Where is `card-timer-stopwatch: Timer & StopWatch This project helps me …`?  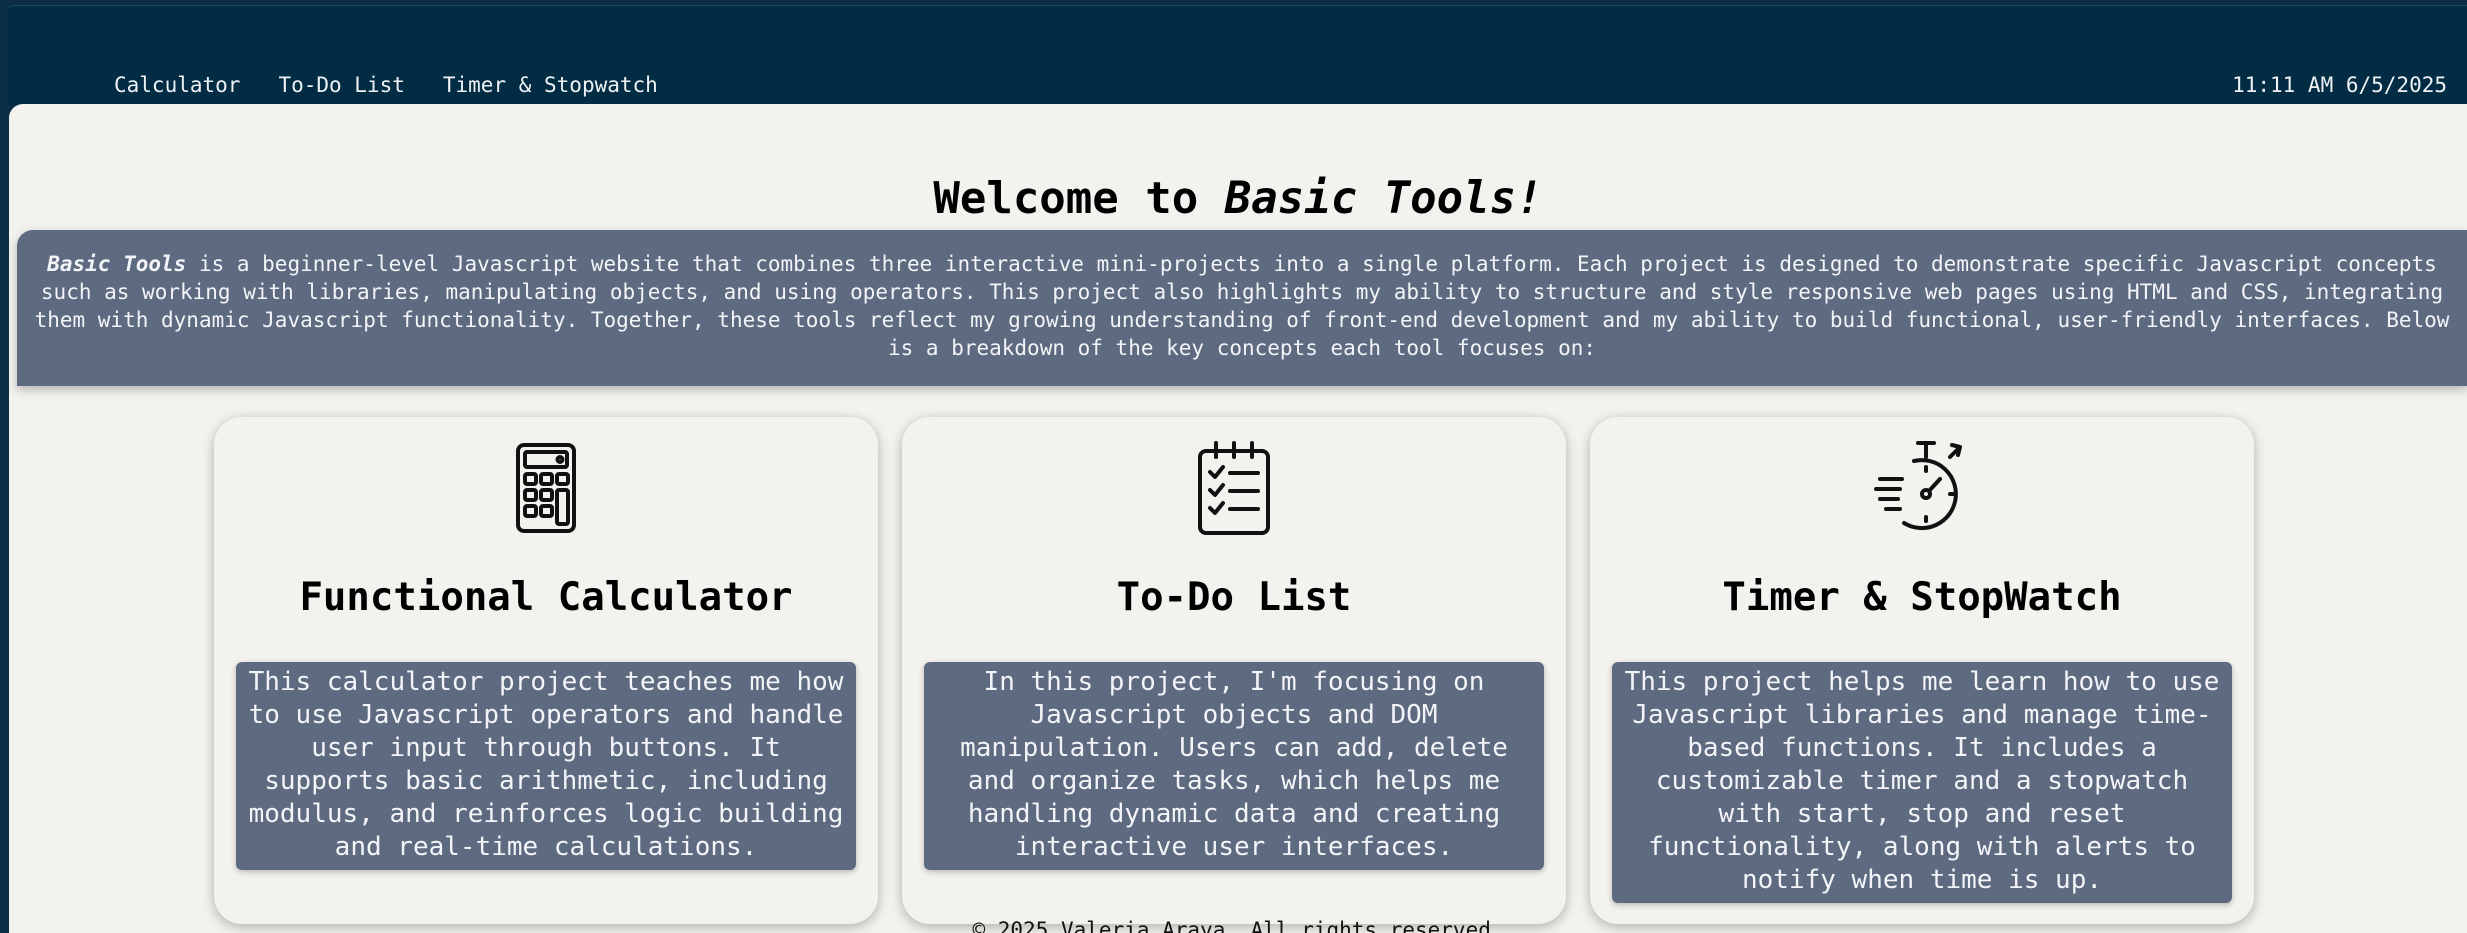
card-timer-stopwatch: Timer & StopWatch This project helps me … is located at coordinates (1922, 670).